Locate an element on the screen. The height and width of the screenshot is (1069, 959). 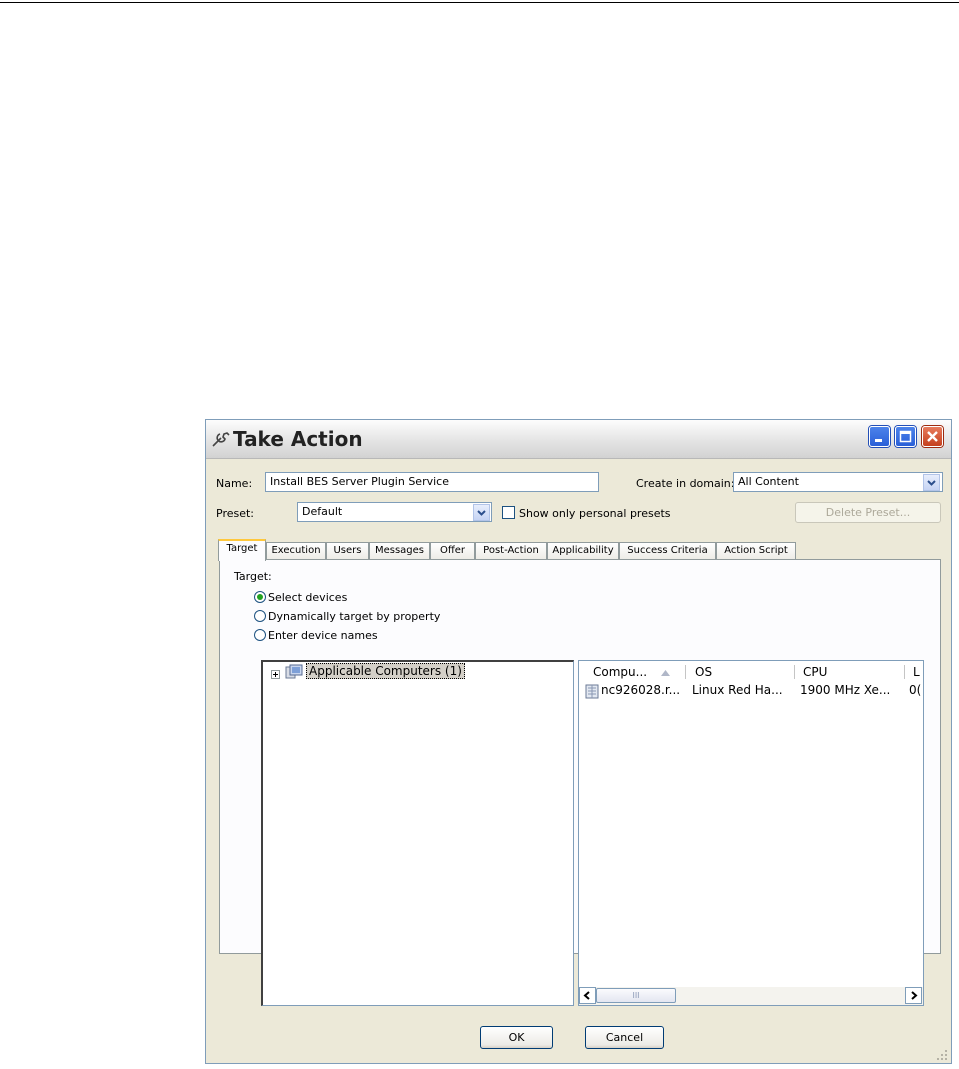
radio-enter-device-names is located at coordinates (260, 635).